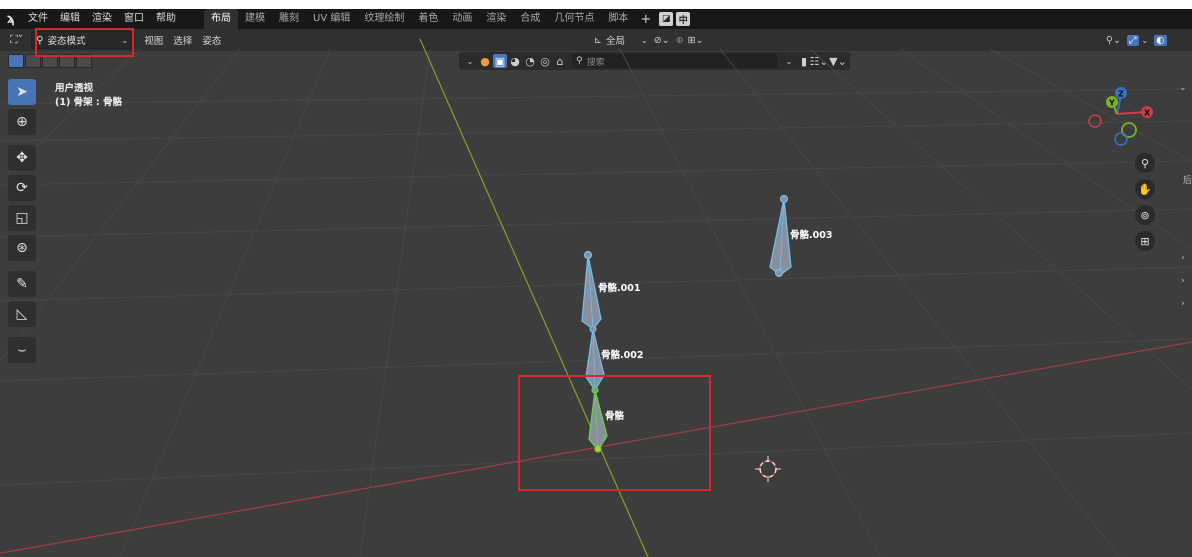 Image resolution: width=1192 pixels, height=557 pixels. What do you see at coordinates (22, 188) in the screenshot?
I see `rotate-tool-icon: ⟳` at bounding box center [22, 188].